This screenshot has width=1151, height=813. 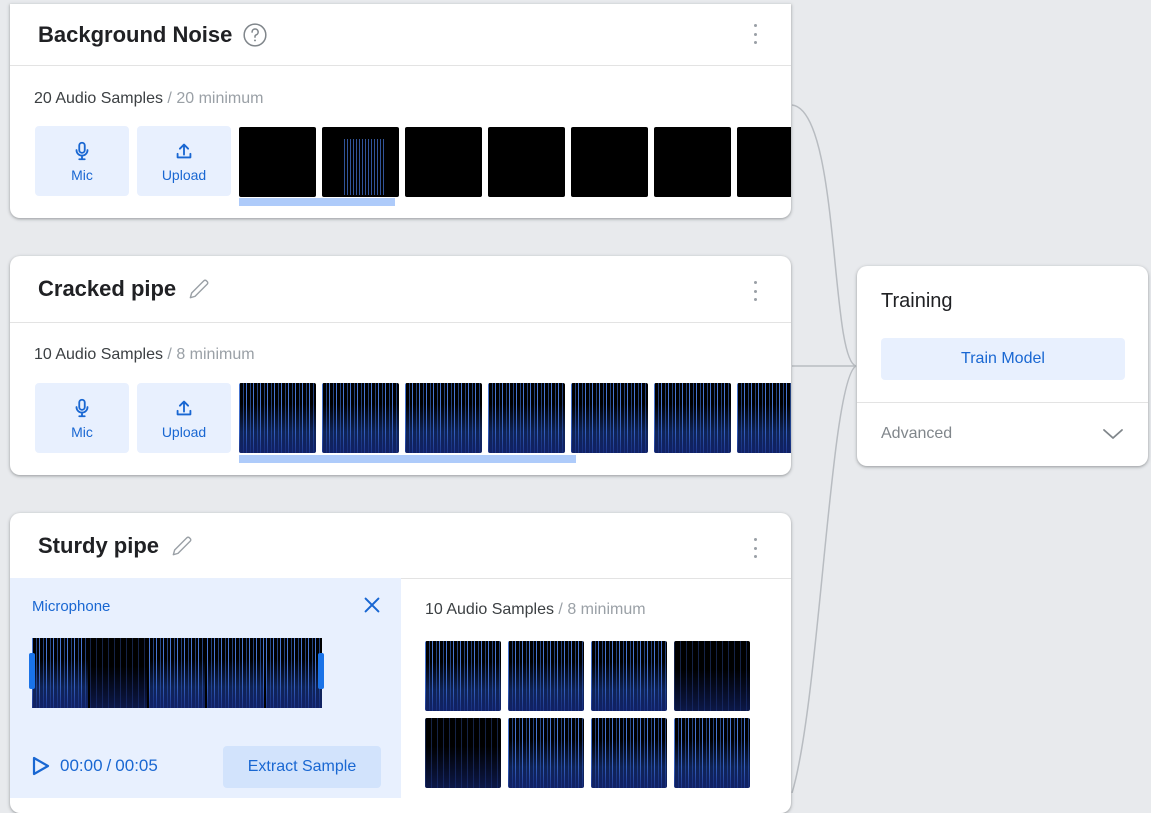 I want to click on card-header: Sturdy pipe, so click(x=400, y=546).